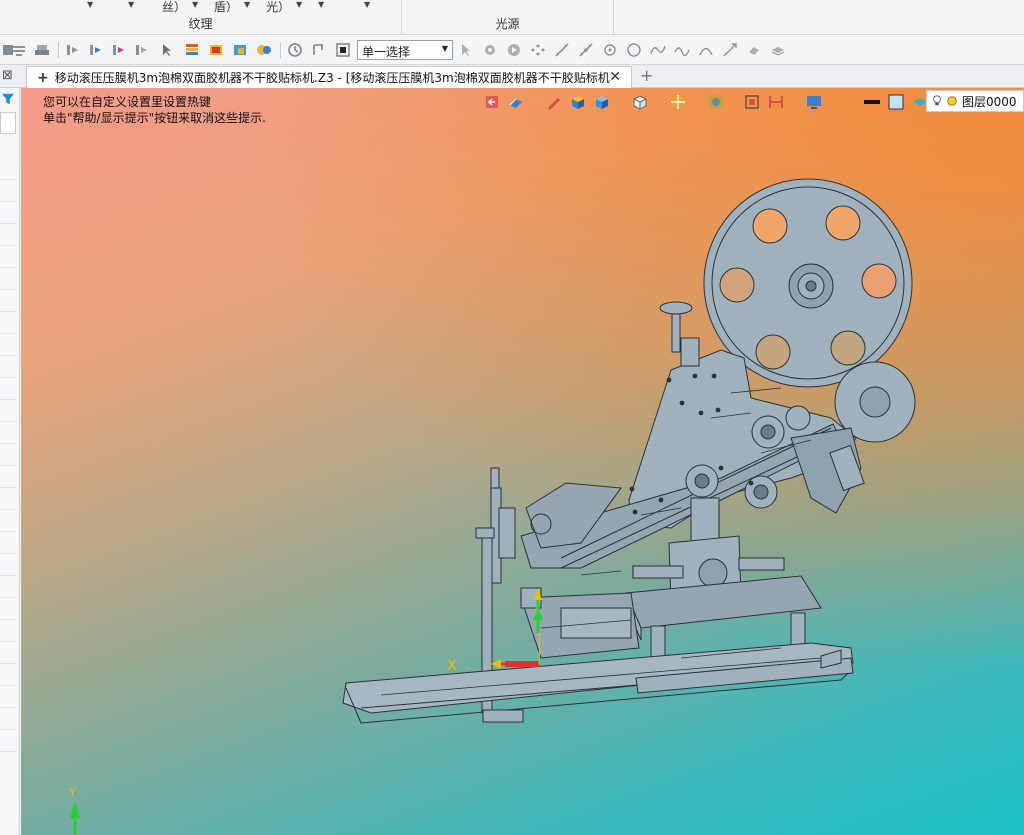 The width and height of the screenshot is (1024, 835). What do you see at coordinates (706, 50) in the screenshot?
I see `arc-icon` at bounding box center [706, 50].